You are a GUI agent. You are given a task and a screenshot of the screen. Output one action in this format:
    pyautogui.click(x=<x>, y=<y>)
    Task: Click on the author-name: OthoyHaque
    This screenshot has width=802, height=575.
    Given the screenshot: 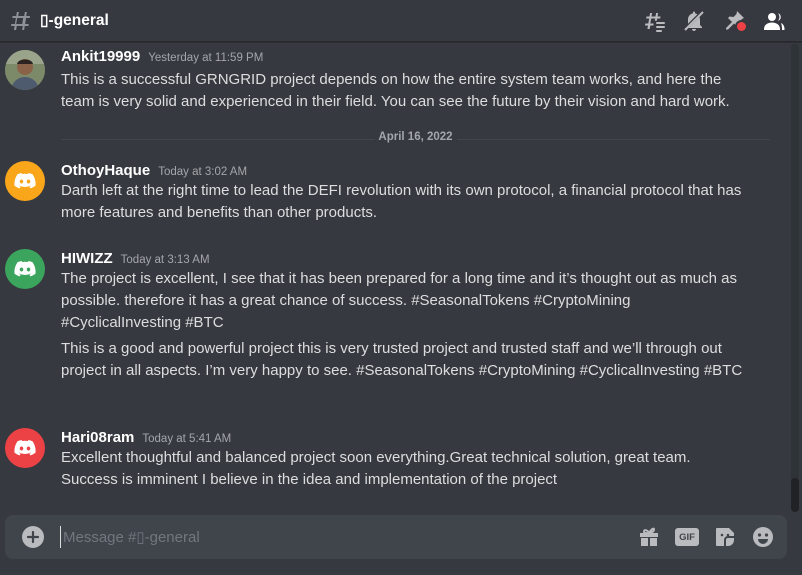 What is the action you would take?
    pyautogui.click(x=105, y=170)
    